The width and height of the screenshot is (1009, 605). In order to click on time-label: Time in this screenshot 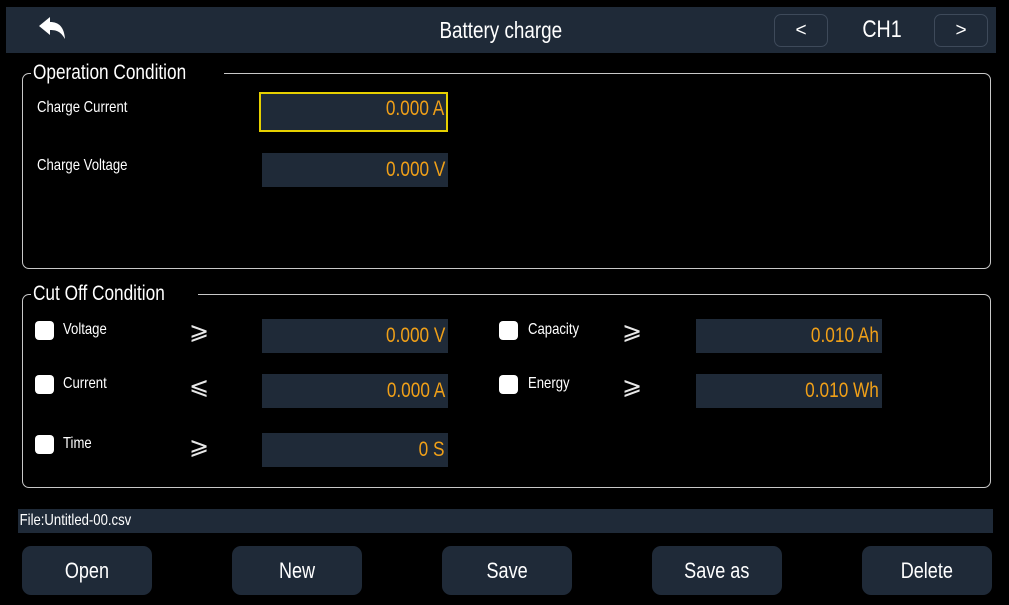, I will do `click(77, 443)`.